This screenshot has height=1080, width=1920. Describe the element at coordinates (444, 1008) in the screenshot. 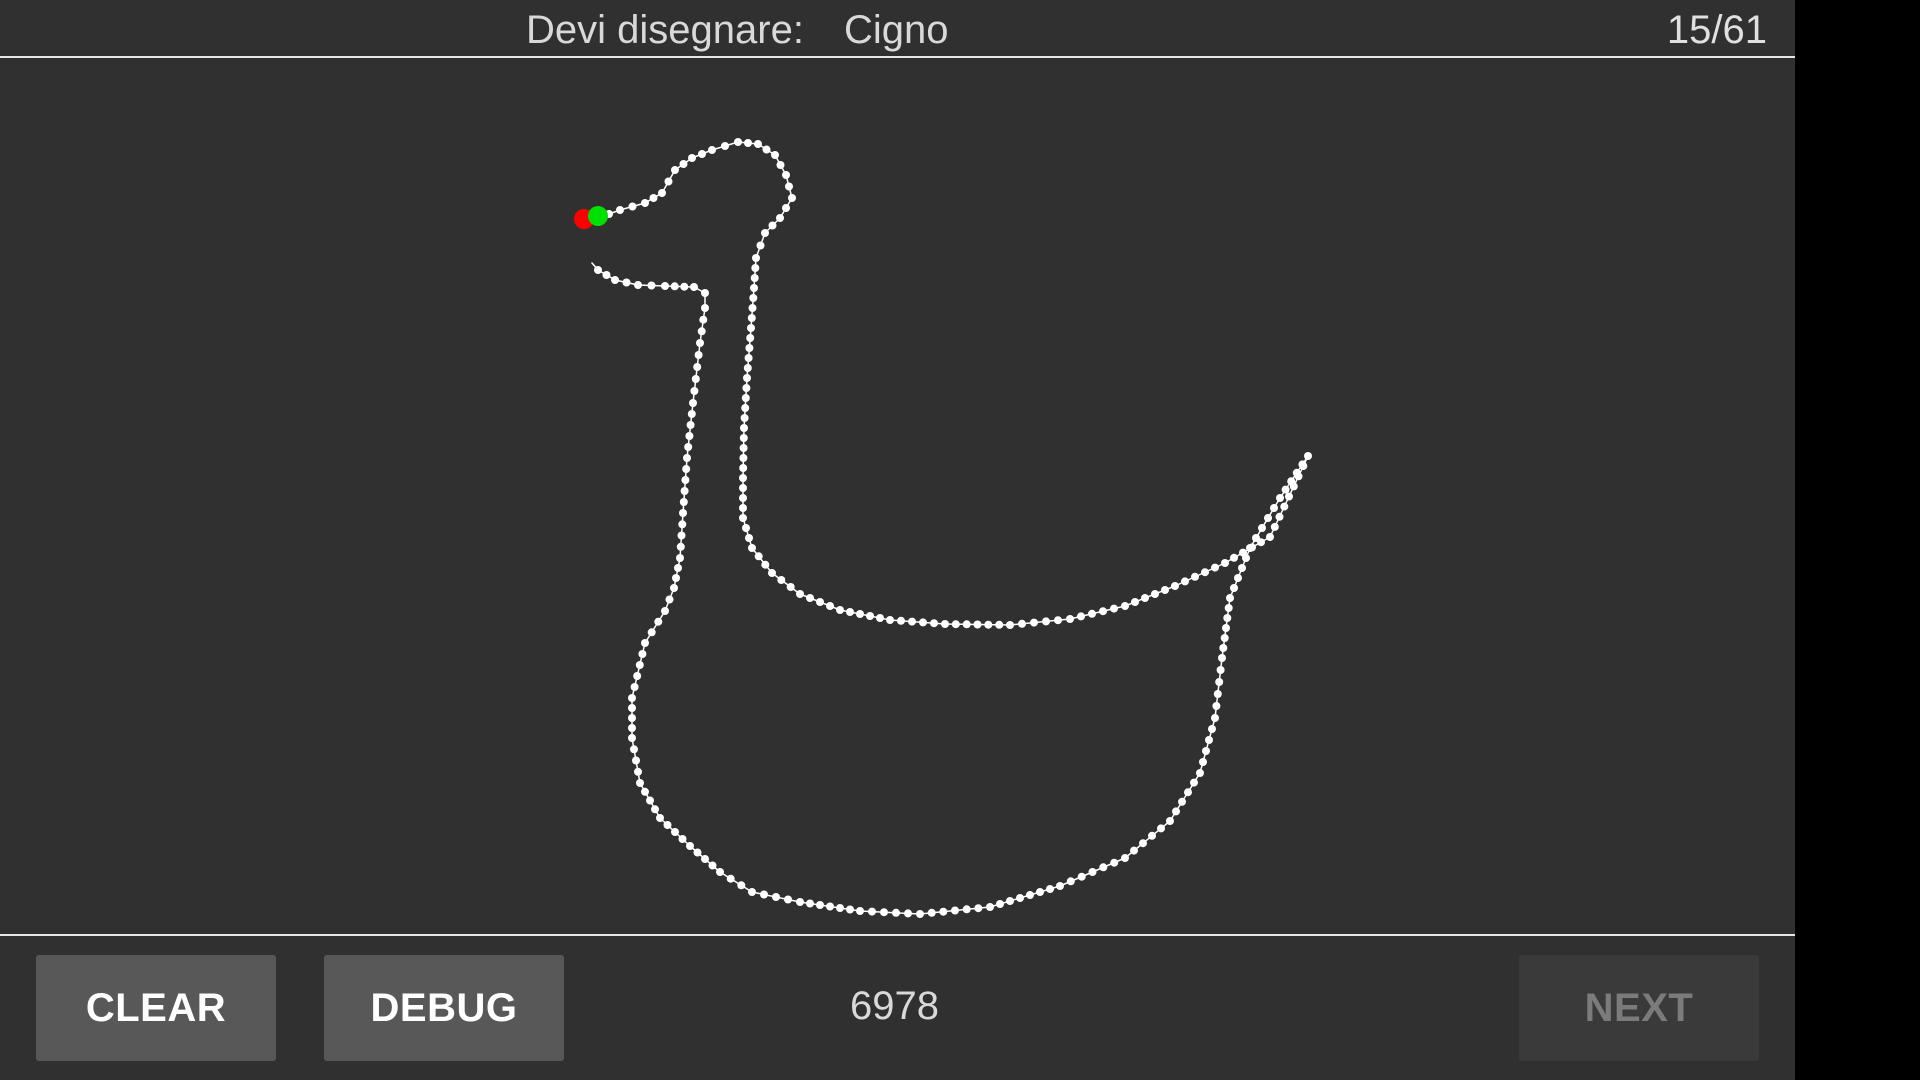

I see `debug-button: DEBUG` at that location.